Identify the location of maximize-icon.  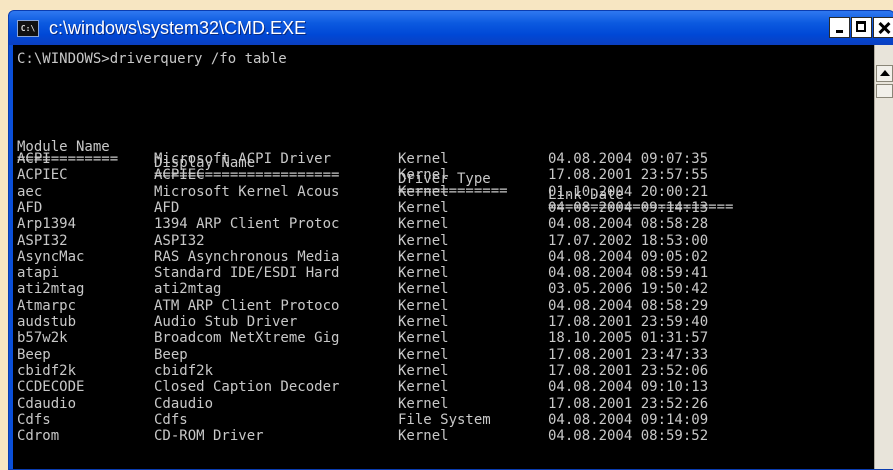
(861, 27).